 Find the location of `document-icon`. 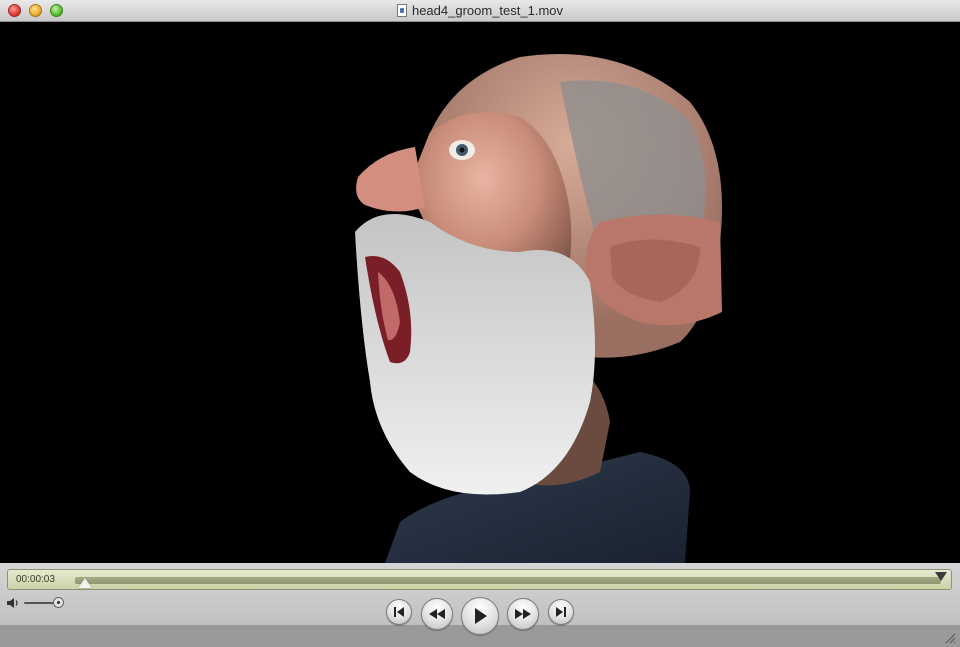

document-icon is located at coordinates (401, 10).